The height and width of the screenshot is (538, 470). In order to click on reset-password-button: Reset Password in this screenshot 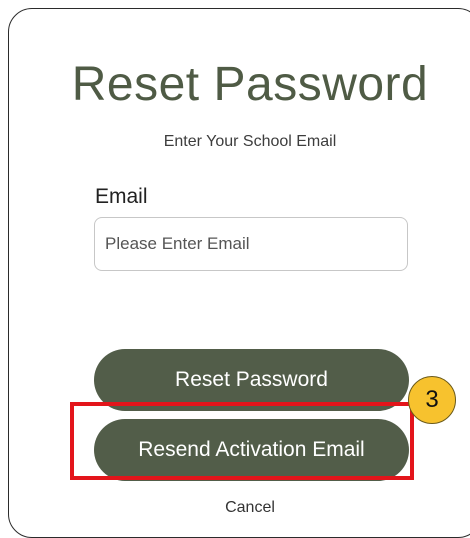, I will do `click(251, 380)`.